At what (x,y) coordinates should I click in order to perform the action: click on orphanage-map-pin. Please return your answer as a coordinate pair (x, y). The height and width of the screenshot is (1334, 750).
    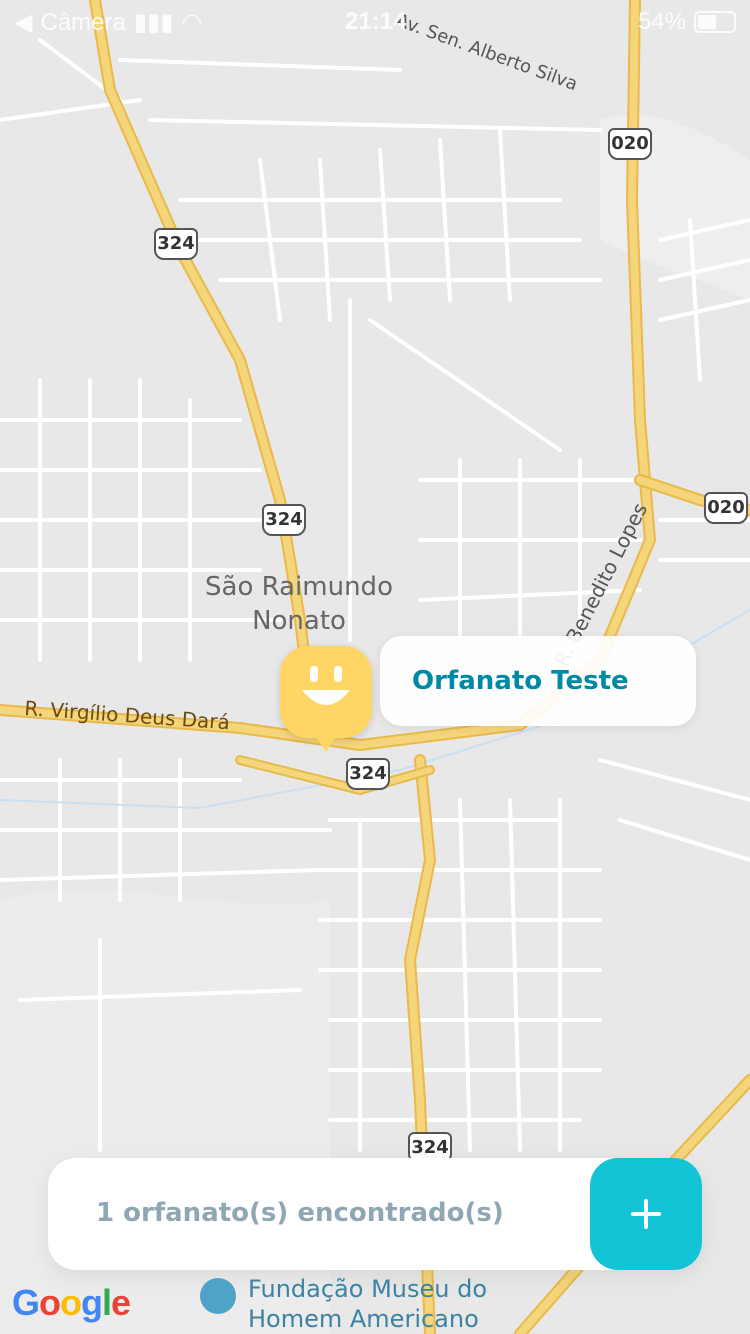
    Looking at the image, I should click on (326, 699).